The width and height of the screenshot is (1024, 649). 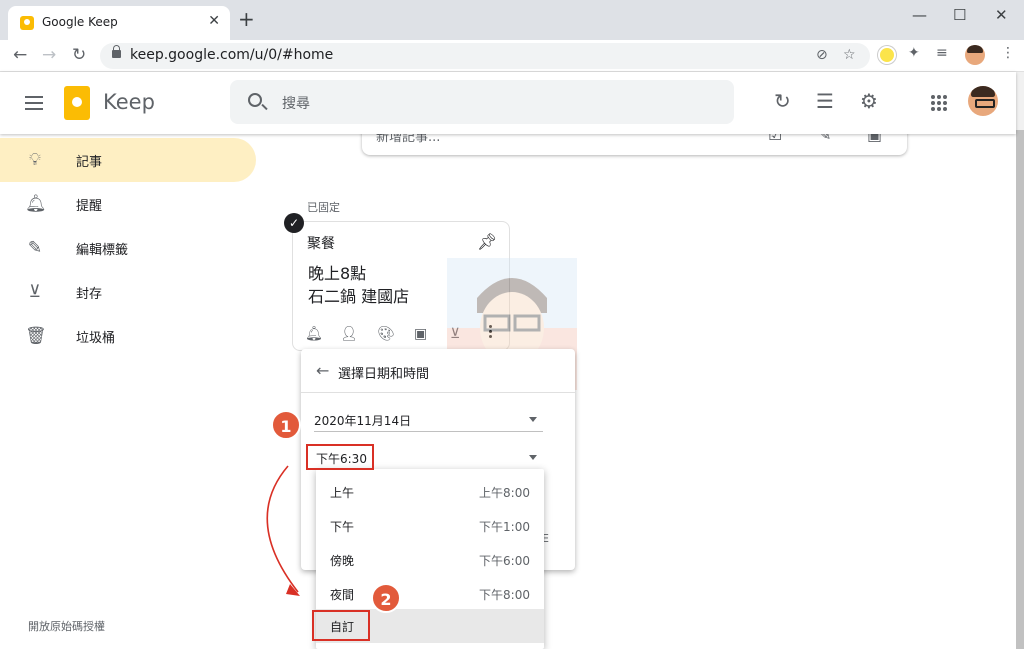 What do you see at coordinates (428, 421) in the screenshot?
I see `date-select: 2020年11月14日` at bounding box center [428, 421].